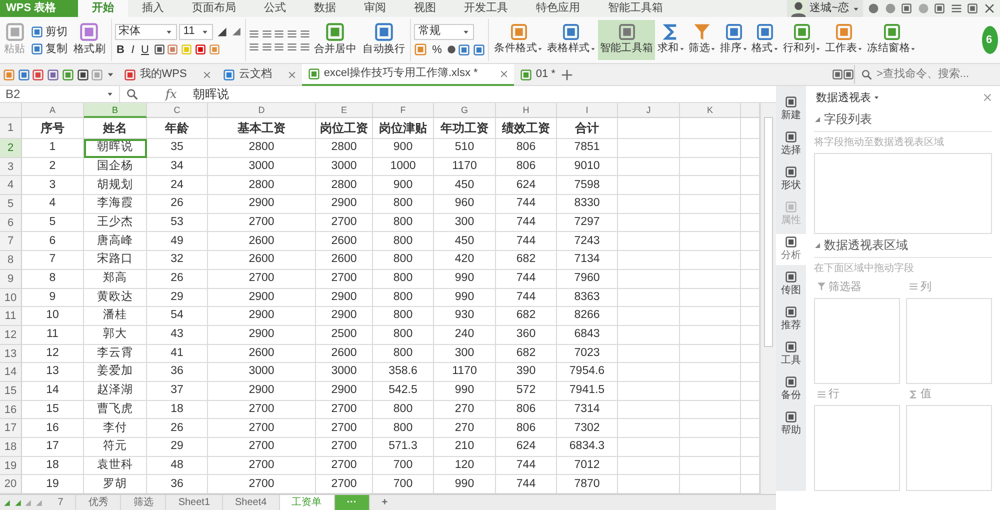  What do you see at coordinates (18, 502) in the screenshot?
I see `prev-sheet-icon` at bounding box center [18, 502].